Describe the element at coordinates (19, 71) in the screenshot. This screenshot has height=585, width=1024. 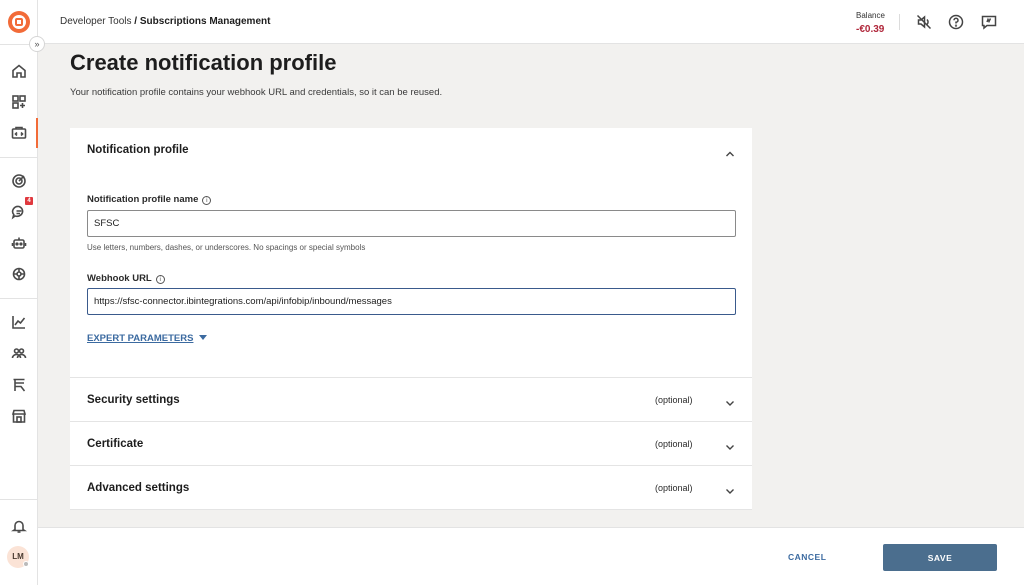
I see `home-icon` at that location.